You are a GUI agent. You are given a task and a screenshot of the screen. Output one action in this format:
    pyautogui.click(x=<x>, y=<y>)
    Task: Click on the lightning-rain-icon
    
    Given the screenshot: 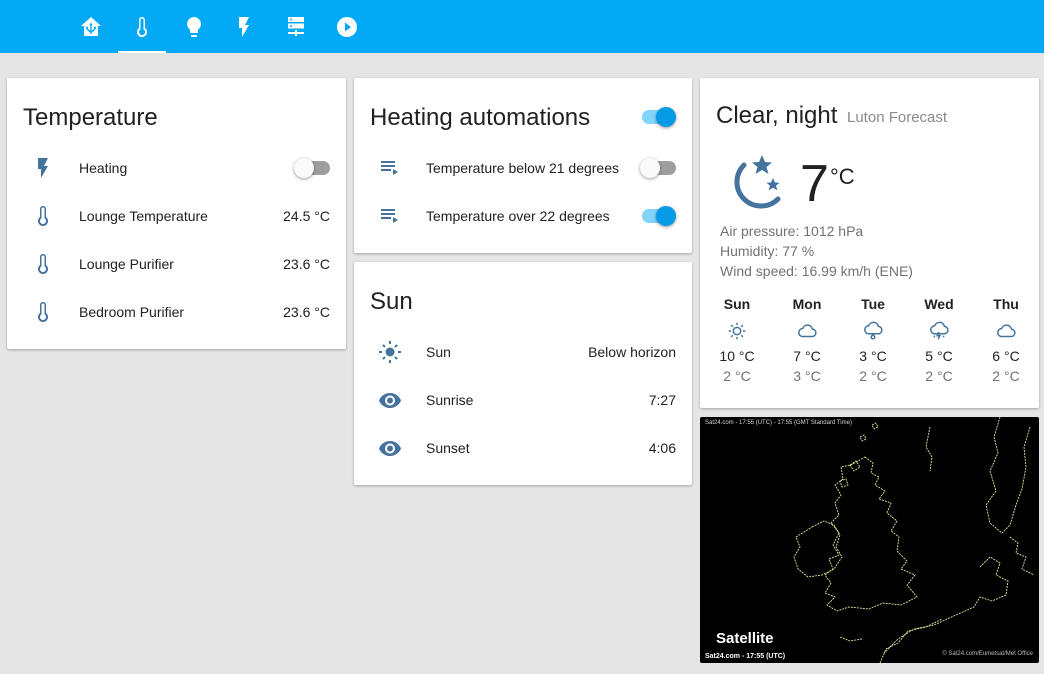 What is the action you would take?
    pyautogui.click(x=939, y=330)
    